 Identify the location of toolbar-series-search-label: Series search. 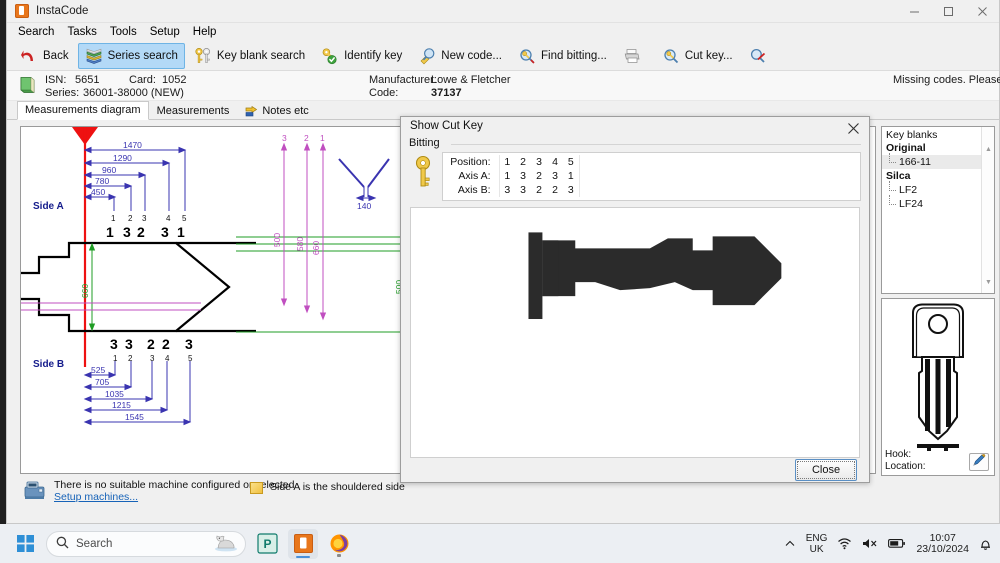
(142, 55).